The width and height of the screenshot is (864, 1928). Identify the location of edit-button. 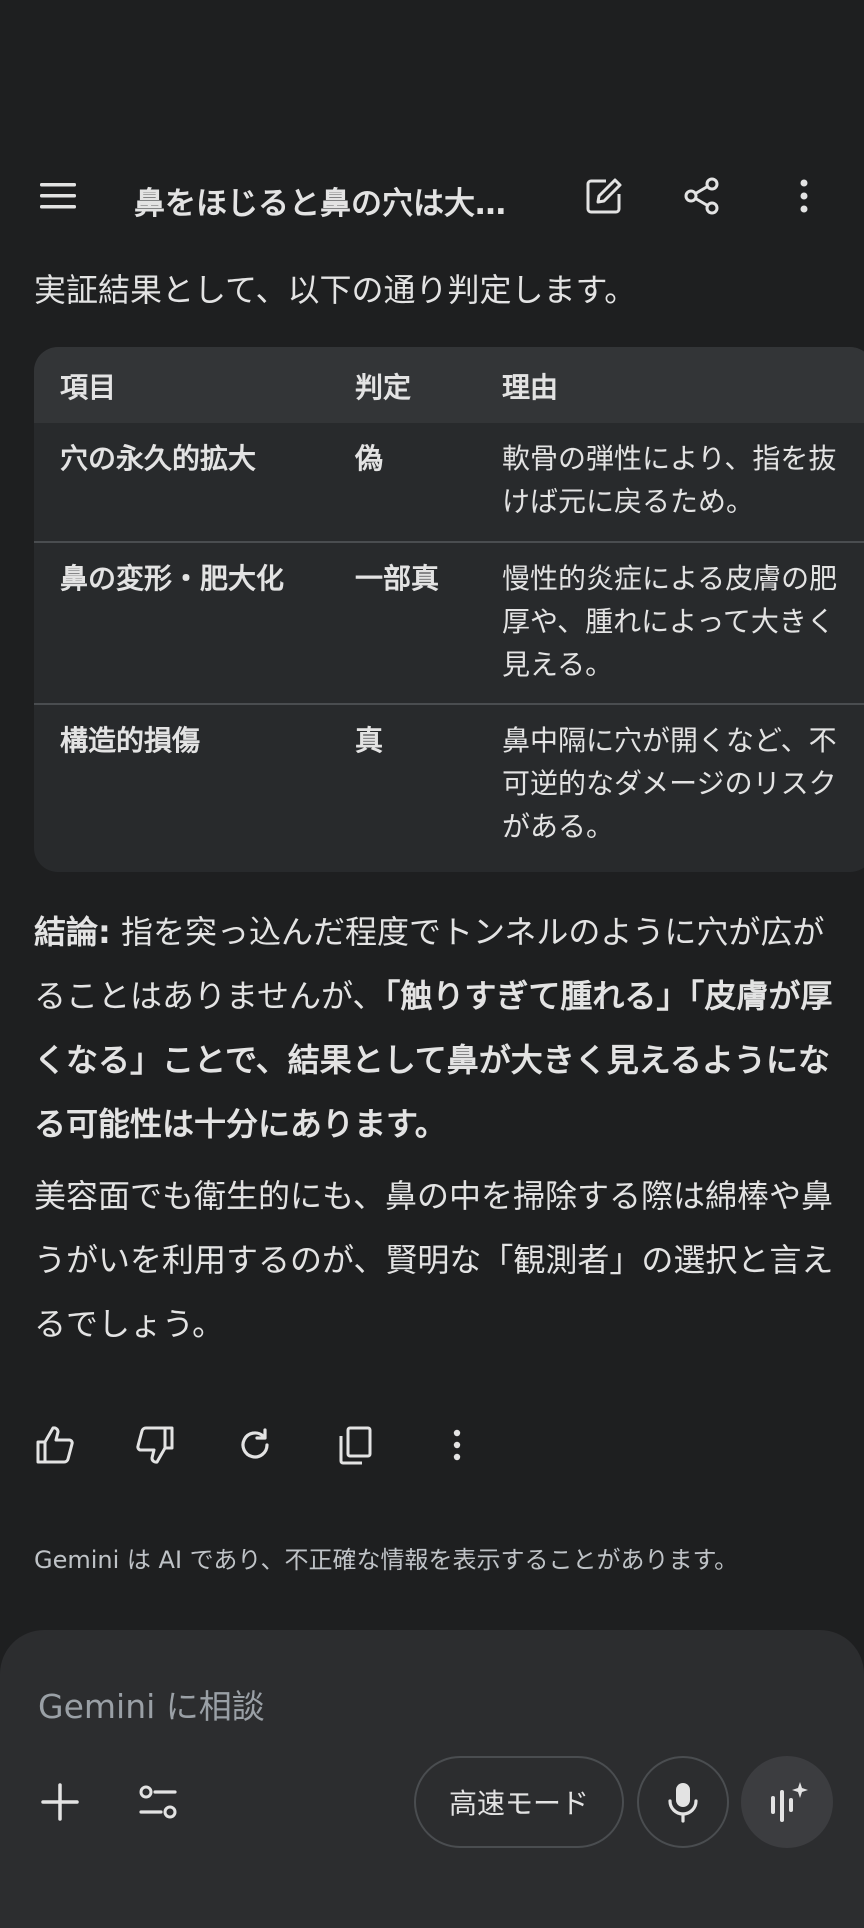
(604, 196).